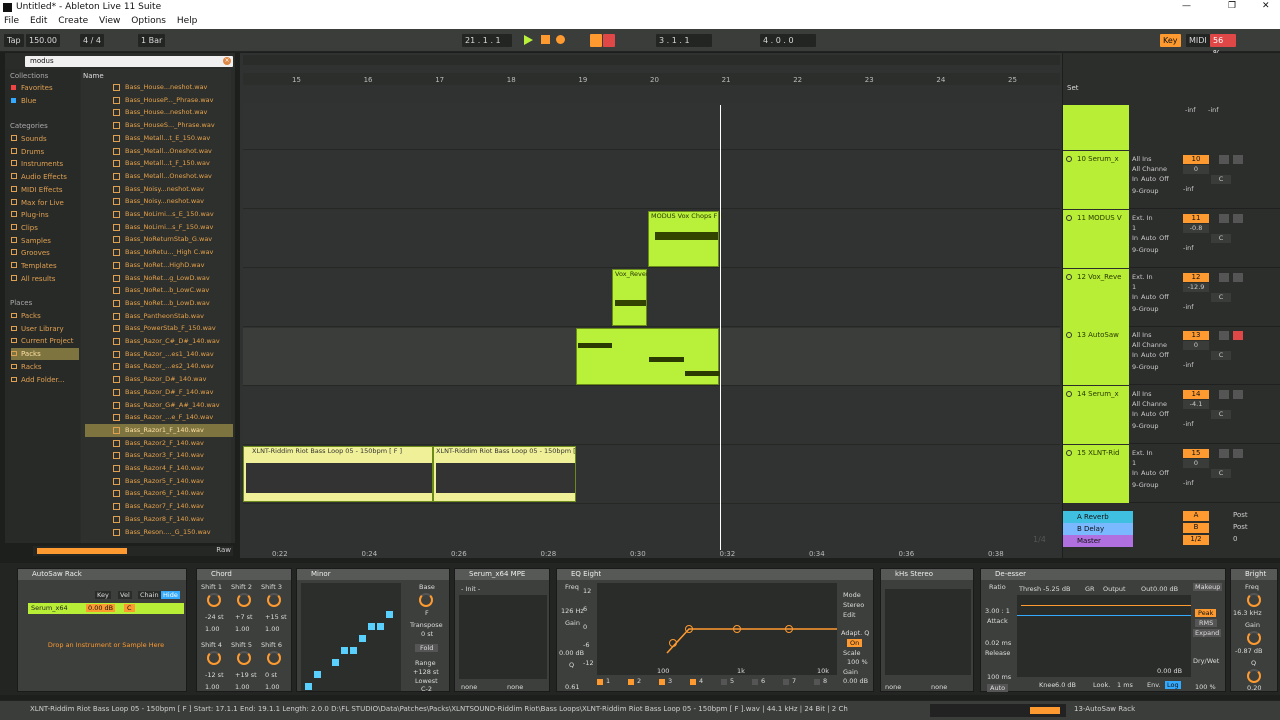  What do you see at coordinates (1134, 463) in the screenshot?
I see `input-channel-menu: 1` at bounding box center [1134, 463].